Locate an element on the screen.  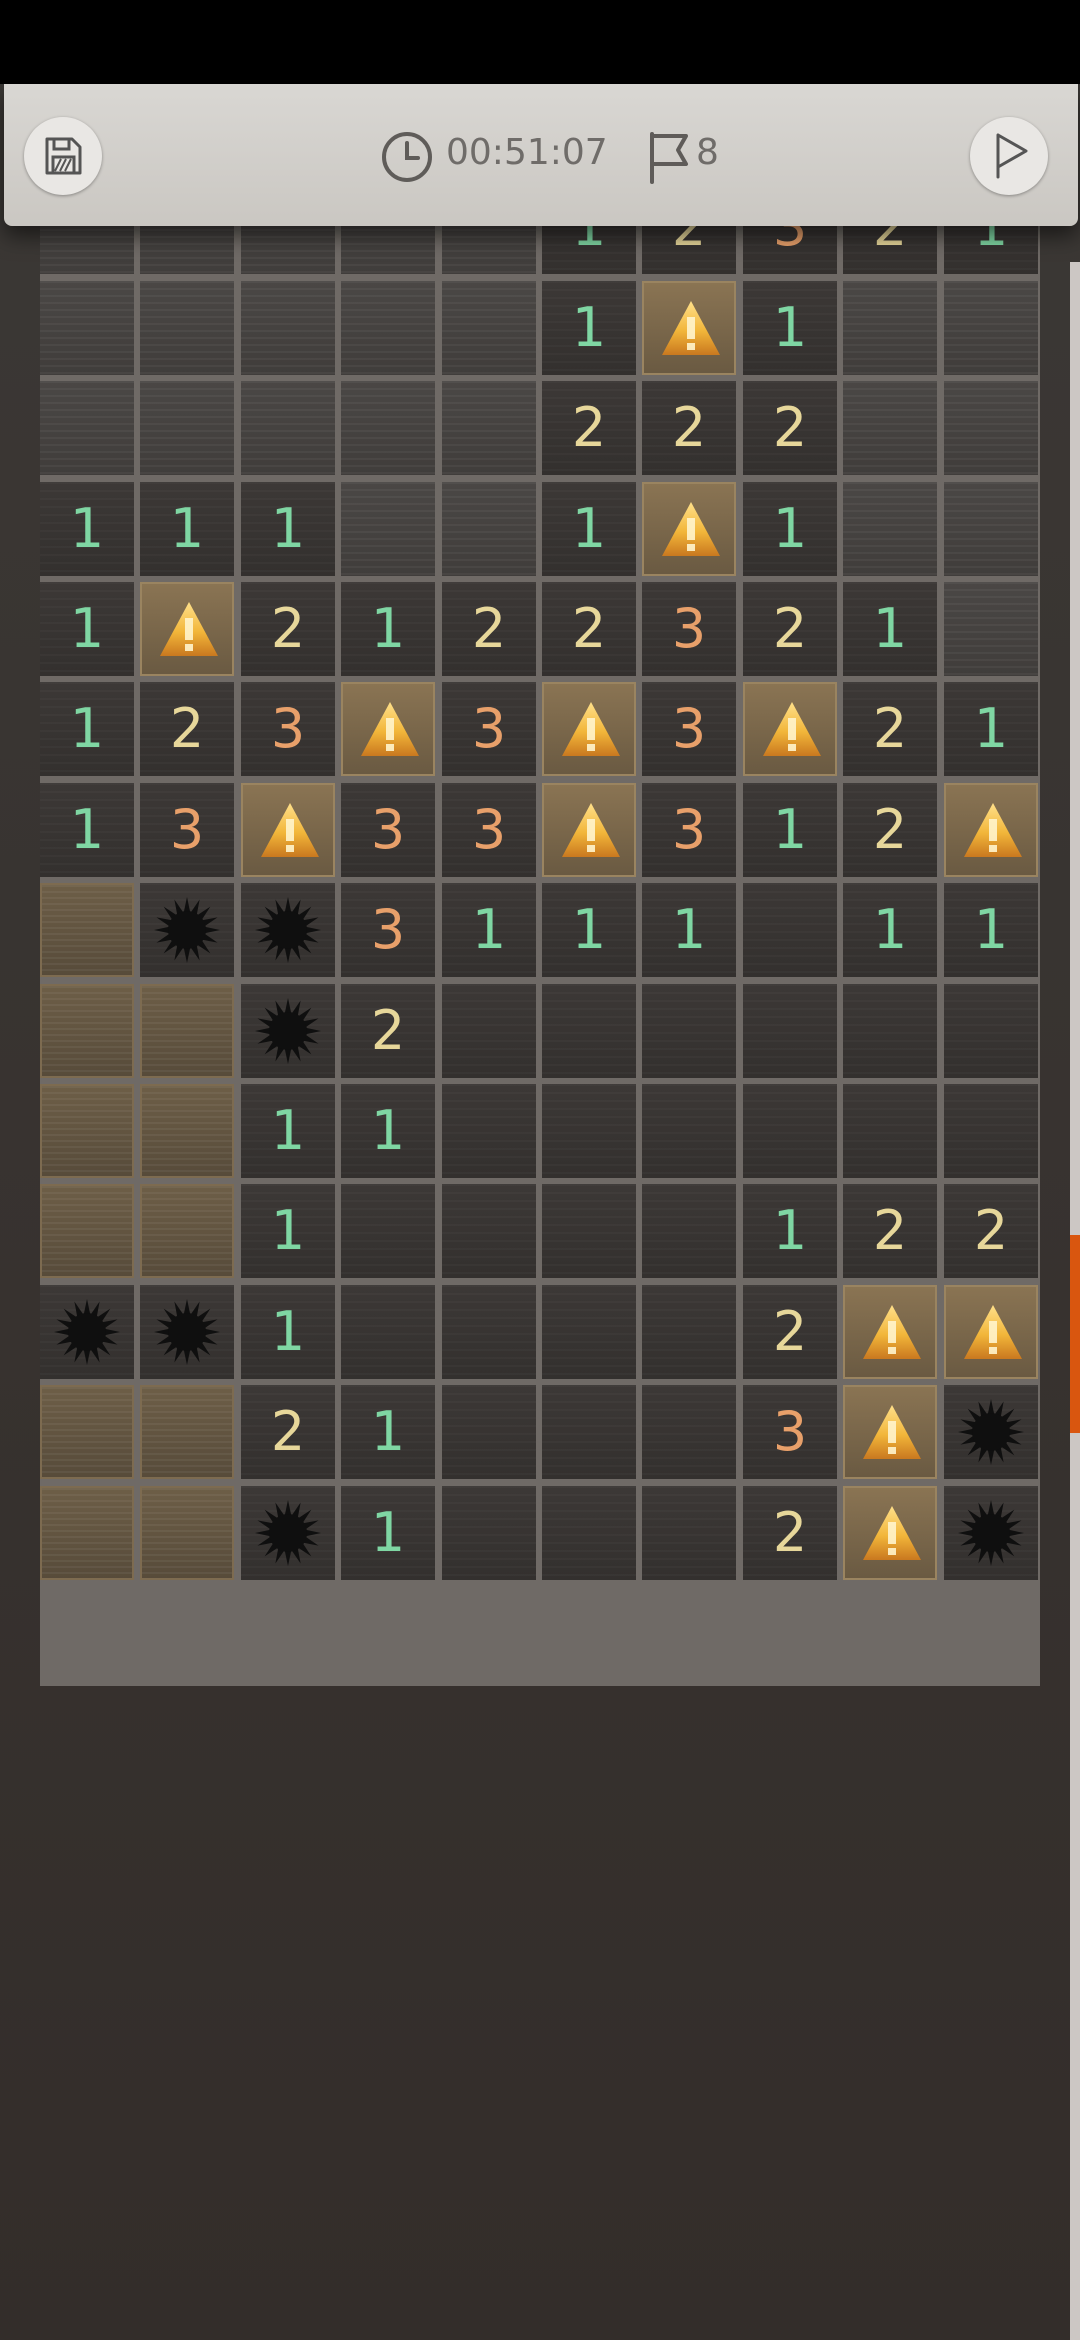
scrollbar-thumb is located at coordinates (1075, 1334).